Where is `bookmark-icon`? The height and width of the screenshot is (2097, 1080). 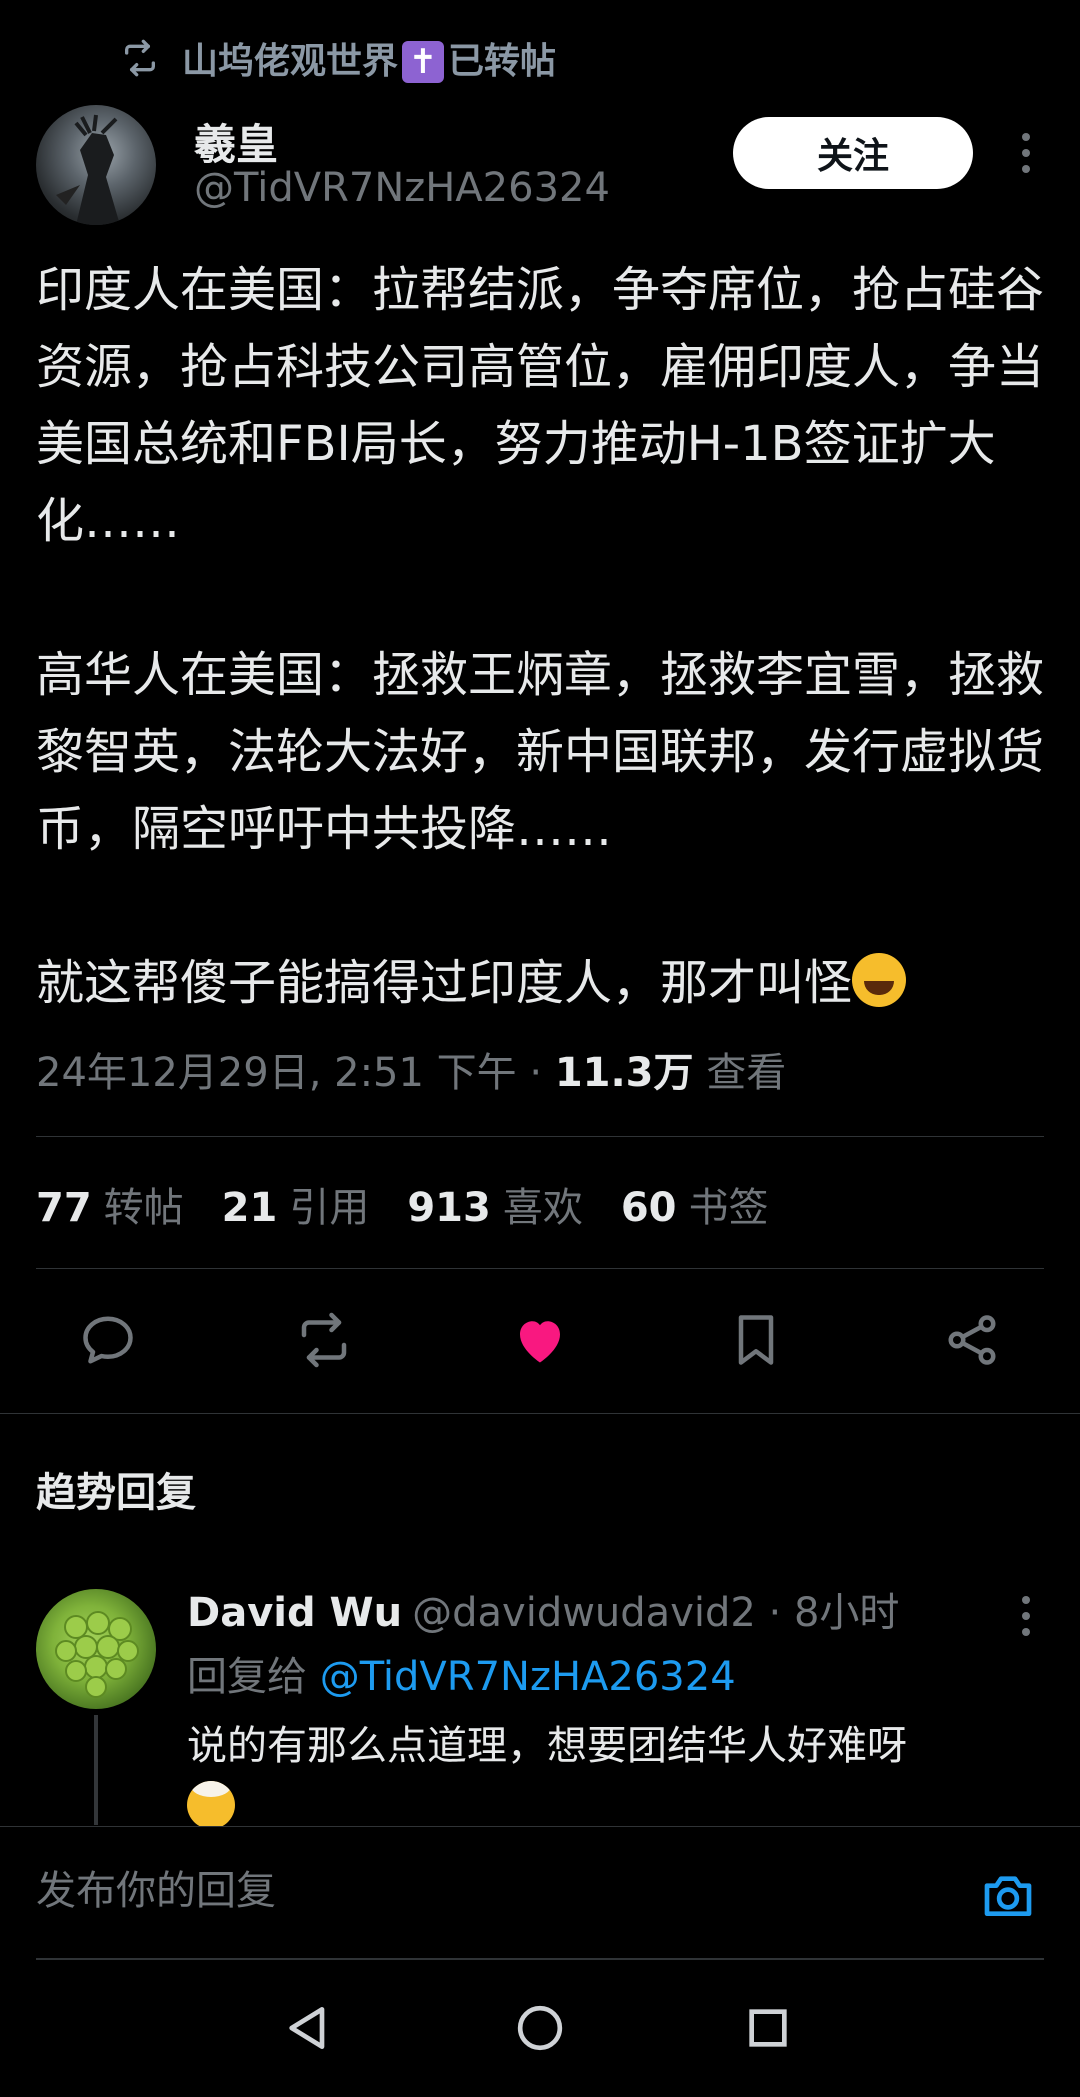 bookmark-icon is located at coordinates (756, 1340).